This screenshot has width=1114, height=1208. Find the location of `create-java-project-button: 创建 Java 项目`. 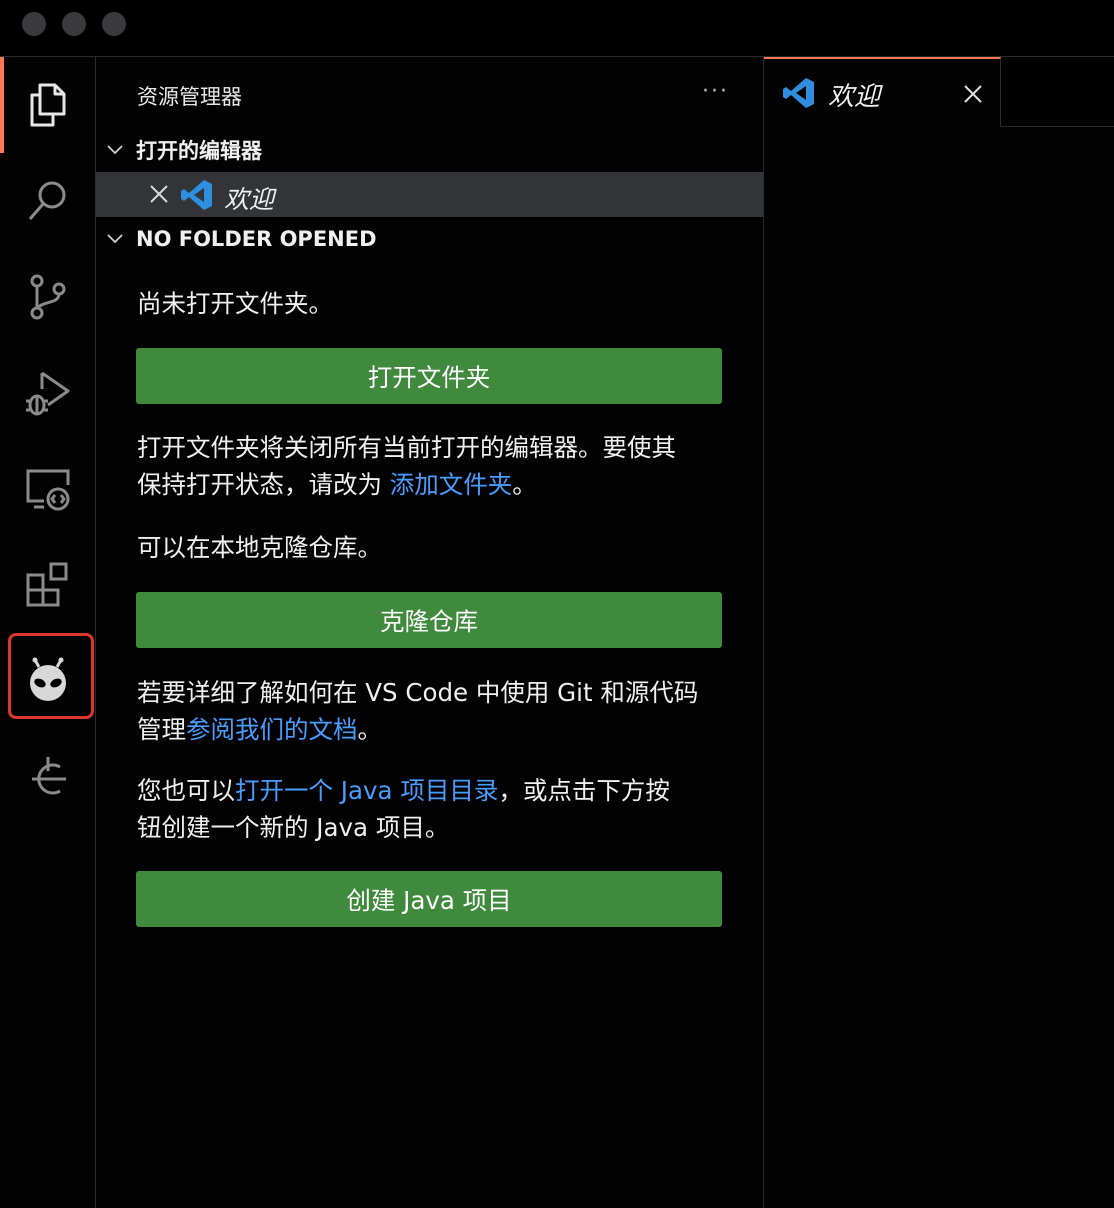

create-java-project-button: 创建 Java 项目 is located at coordinates (429, 899).